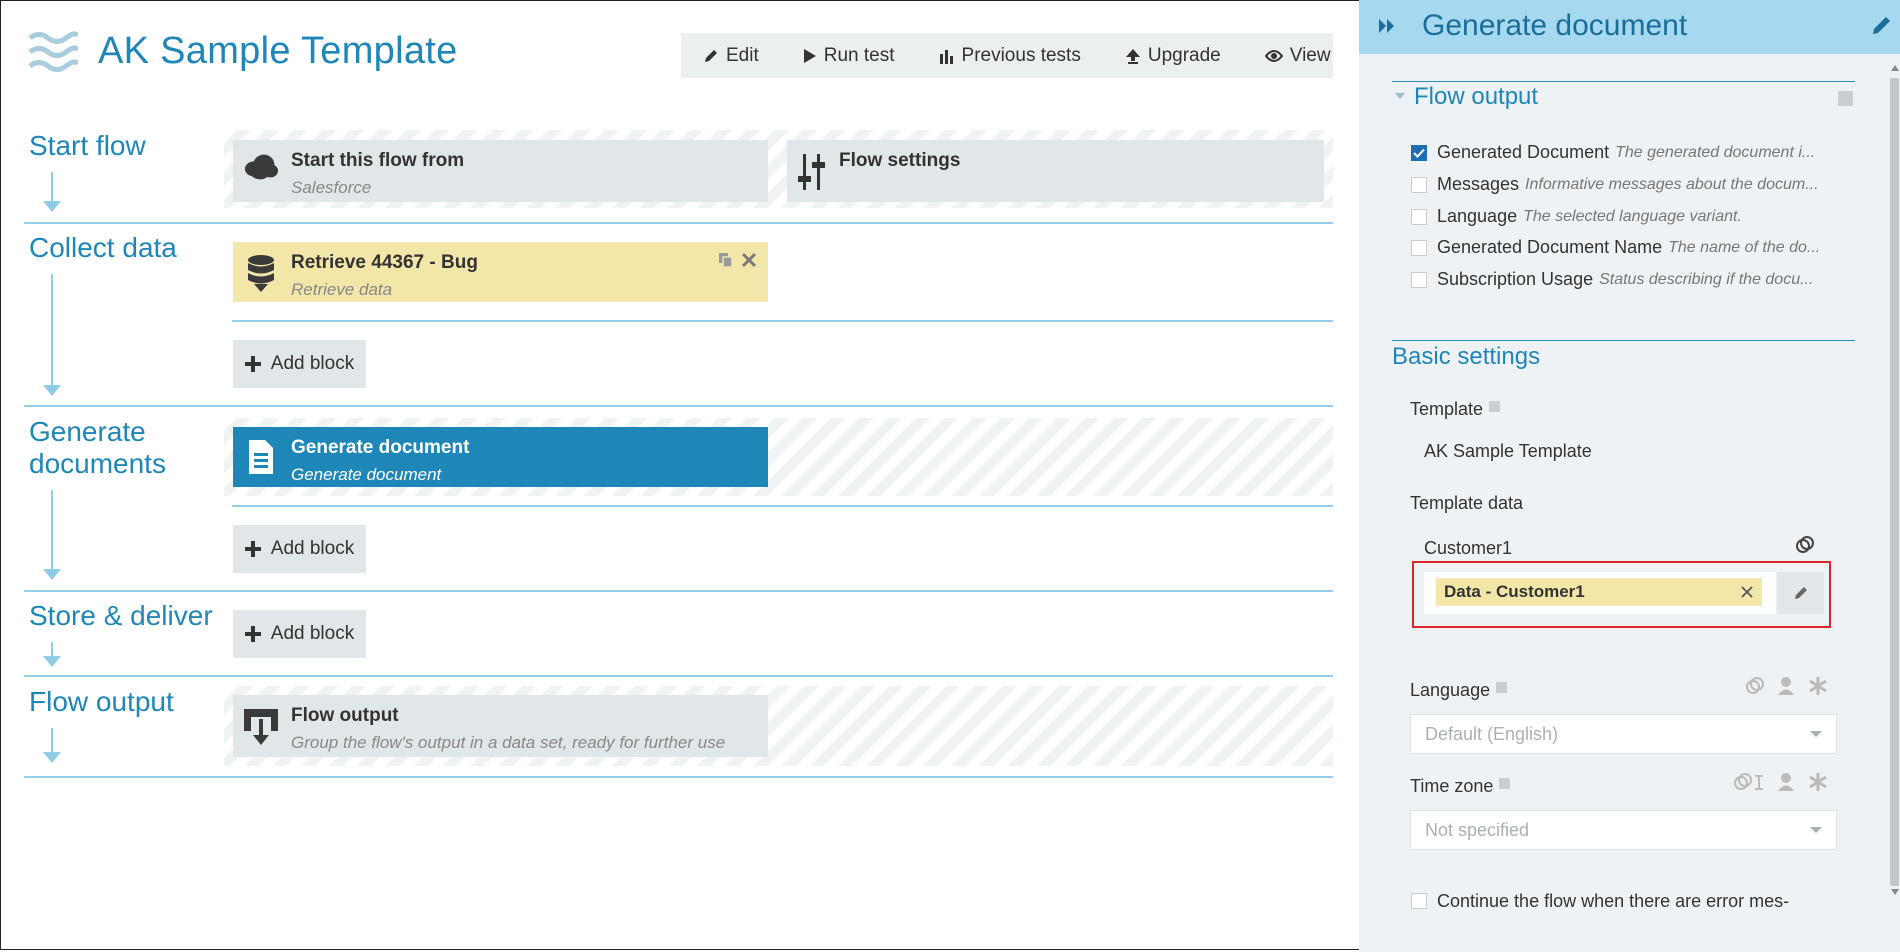 The width and height of the screenshot is (1900, 952). I want to click on panel-header: Generate document, so click(1629, 27).